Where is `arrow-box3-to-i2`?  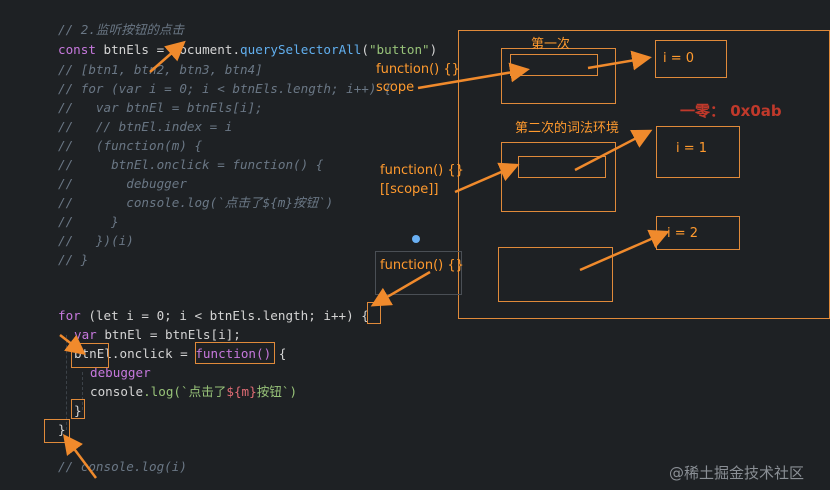
arrow-box3-to-i2 is located at coordinates (624, 250).